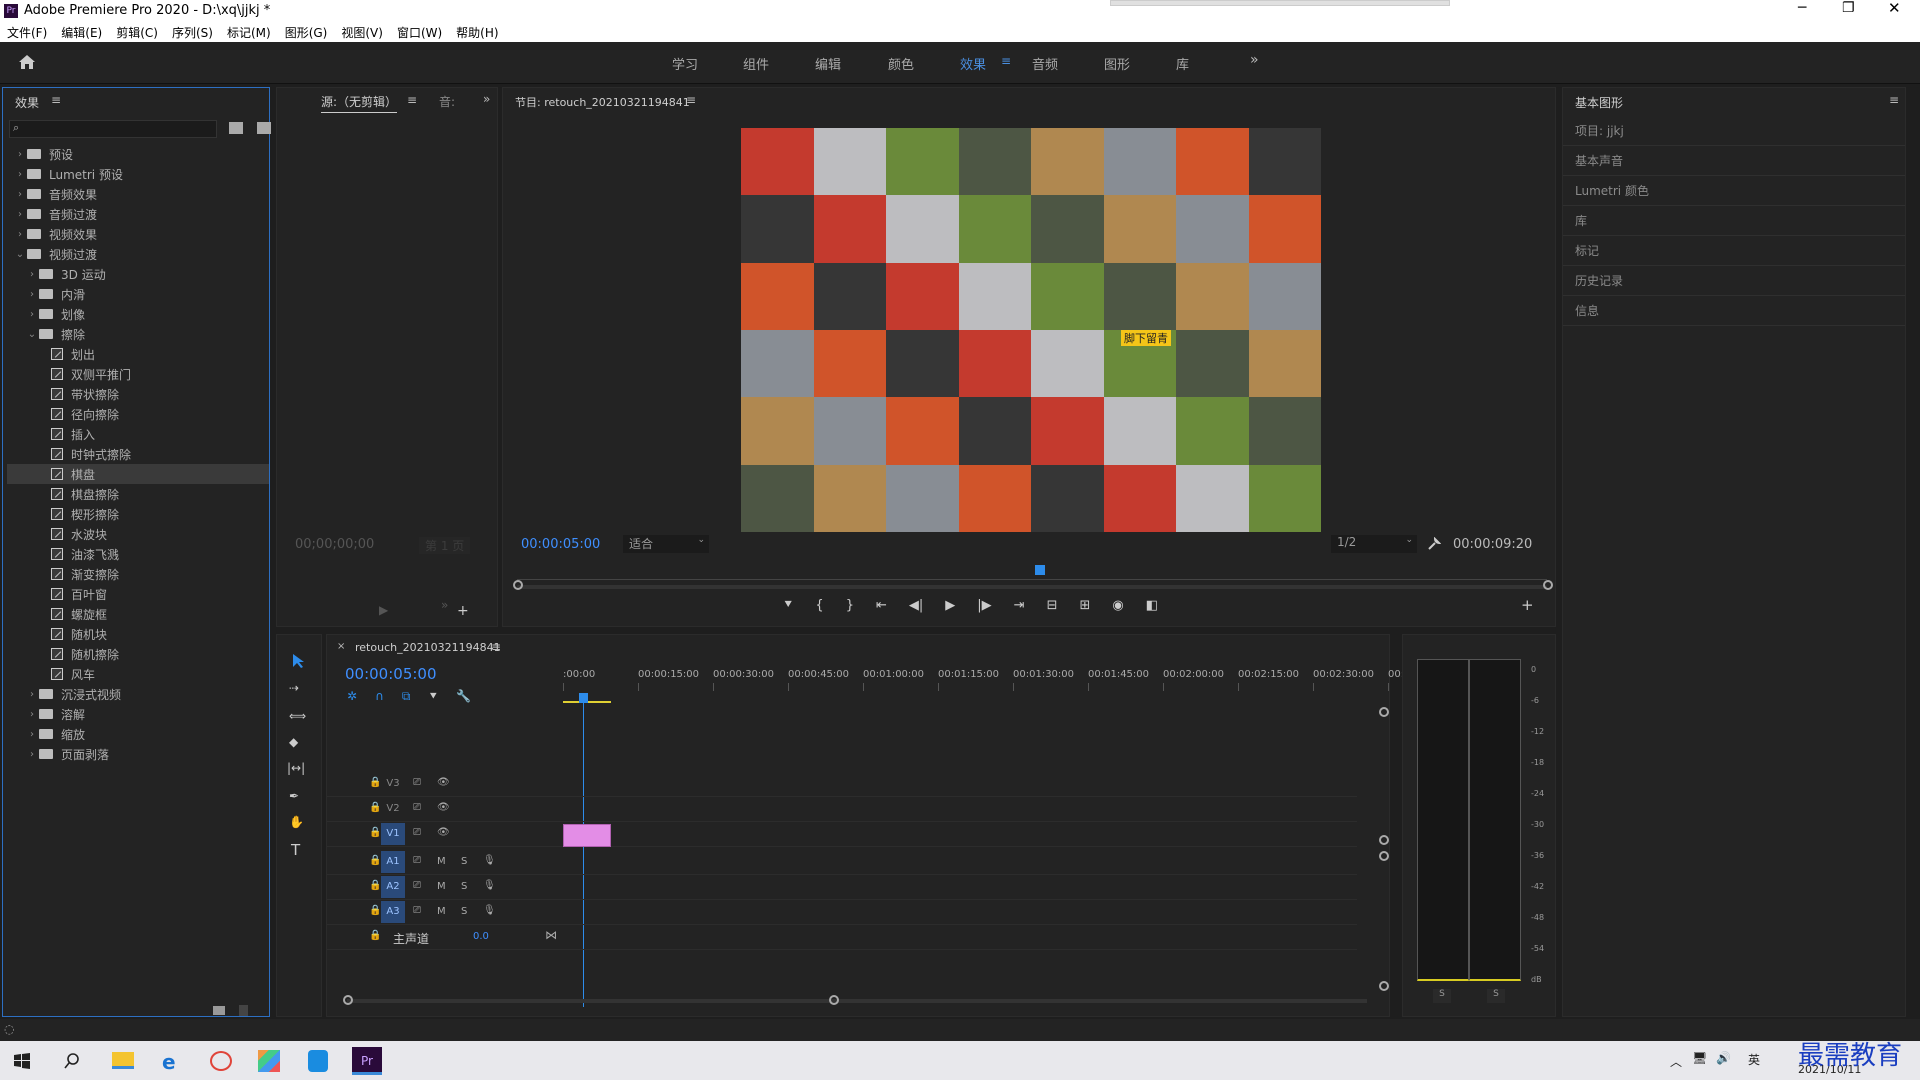 This screenshot has height=1080, width=1920. Describe the element at coordinates (367, 1061) in the screenshot. I see `premiere-taskbar-icon: Pr` at that location.